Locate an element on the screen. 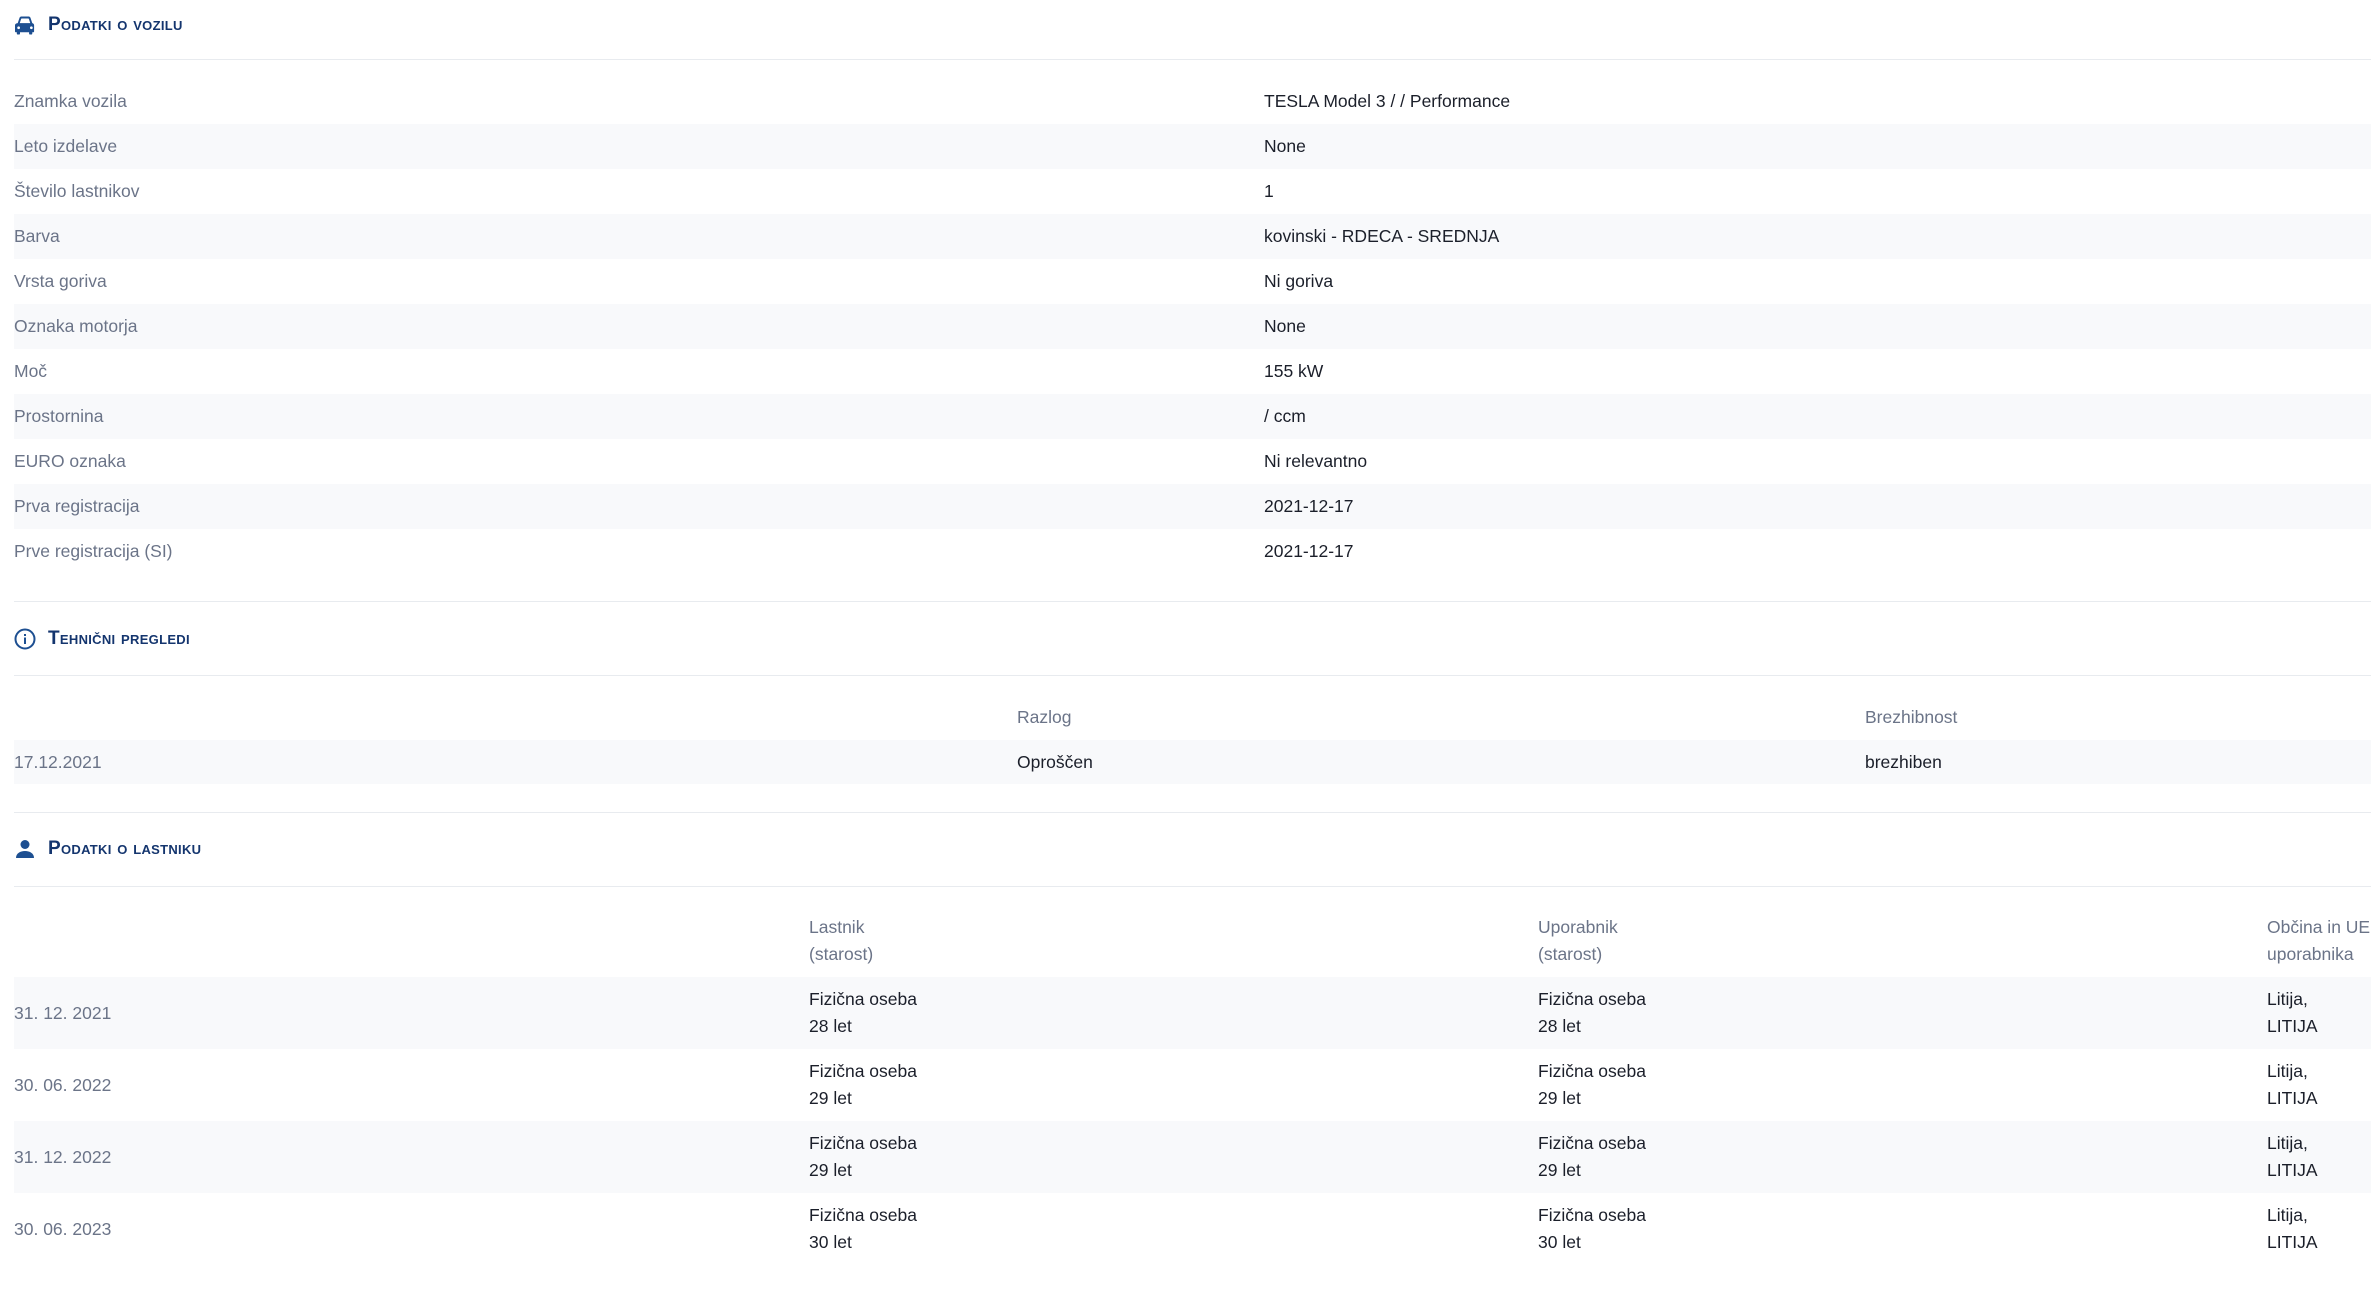  vehicle-detail-row: Vrsta goriva Ni goriva is located at coordinates (1192, 281).